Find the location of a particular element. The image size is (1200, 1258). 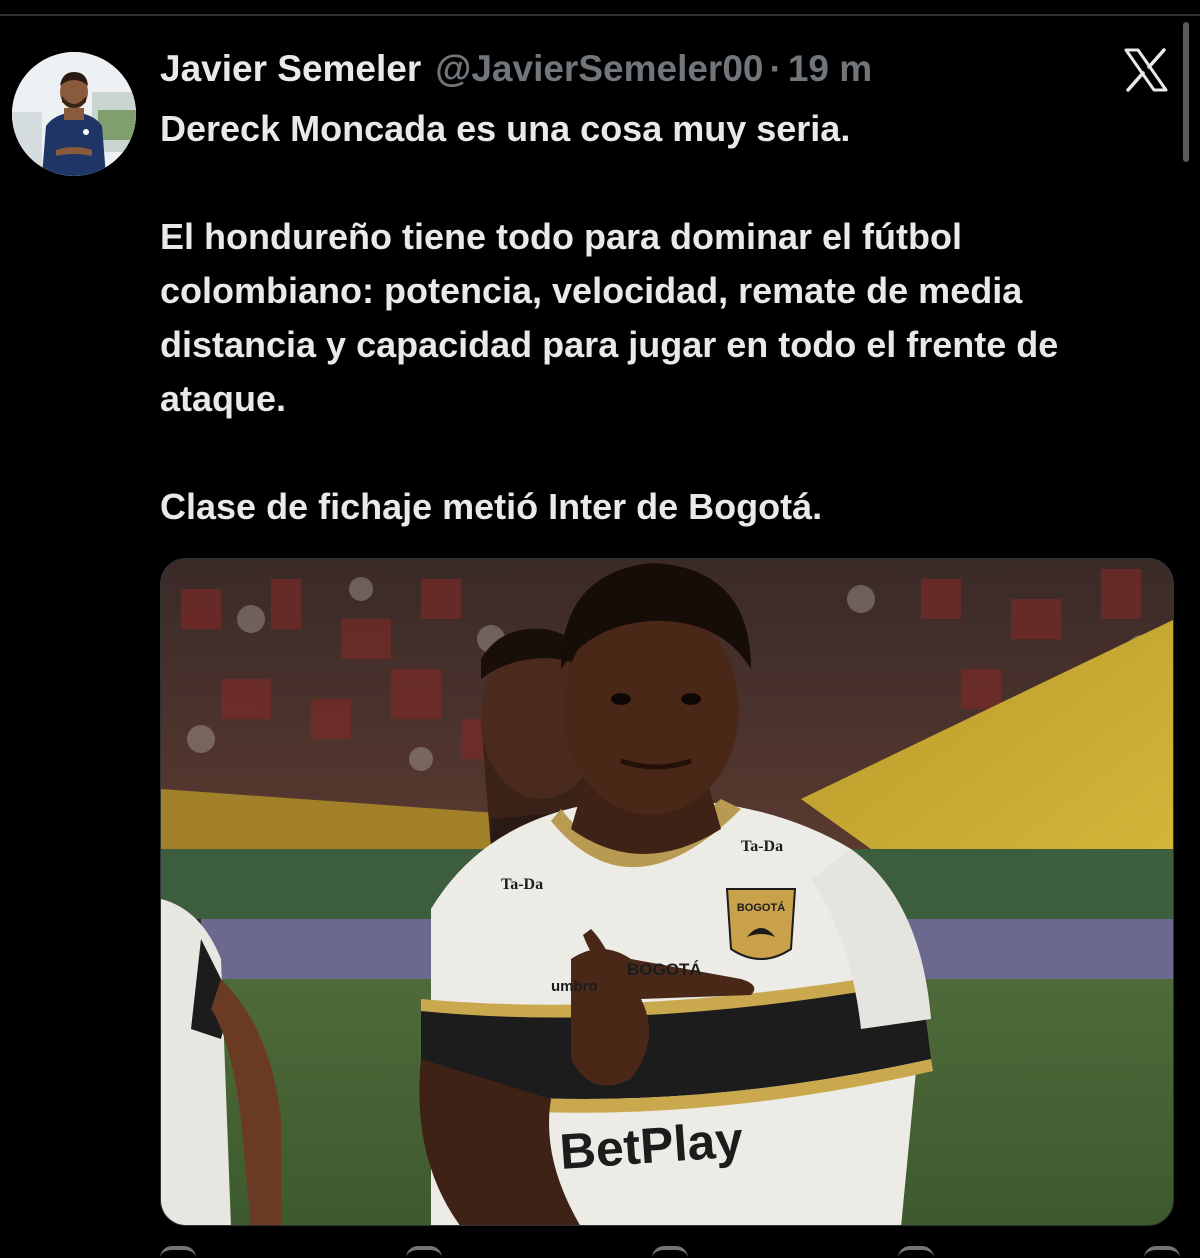

author-display-name: Javier Semeler is located at coordinates (290, 69).